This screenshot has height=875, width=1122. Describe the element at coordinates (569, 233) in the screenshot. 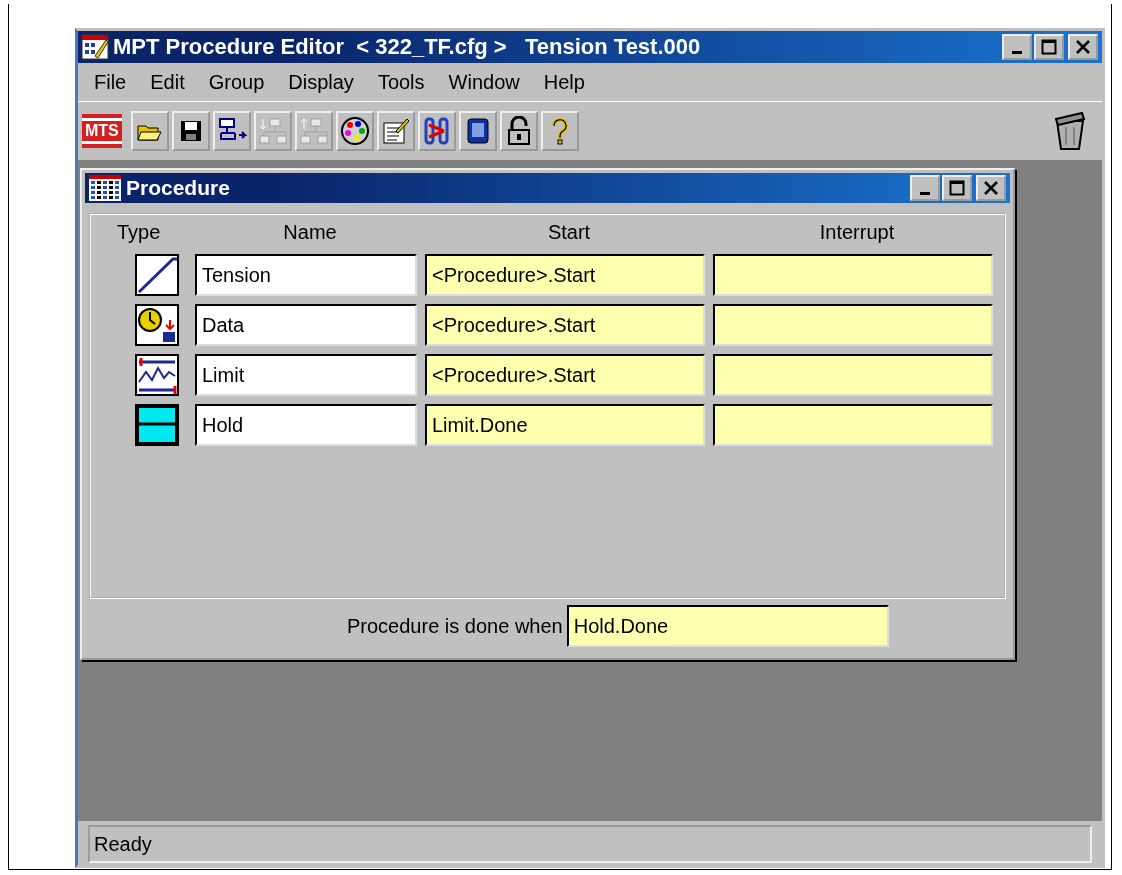

I see `column-header: Start` at that location.